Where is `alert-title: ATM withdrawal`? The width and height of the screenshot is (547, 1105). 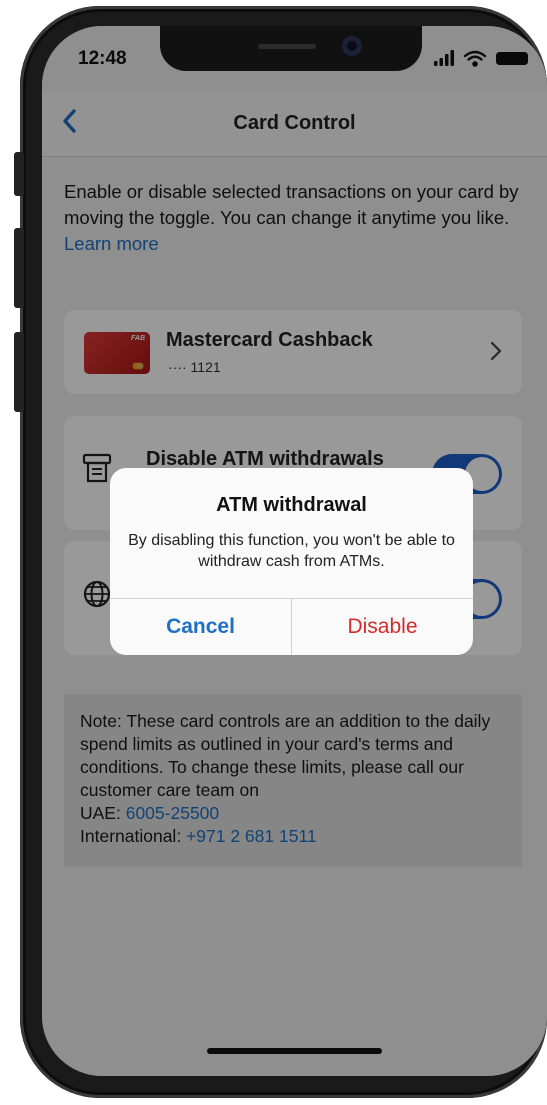 alert-title: ATM withdrawal is located at coordinates (291, 505).